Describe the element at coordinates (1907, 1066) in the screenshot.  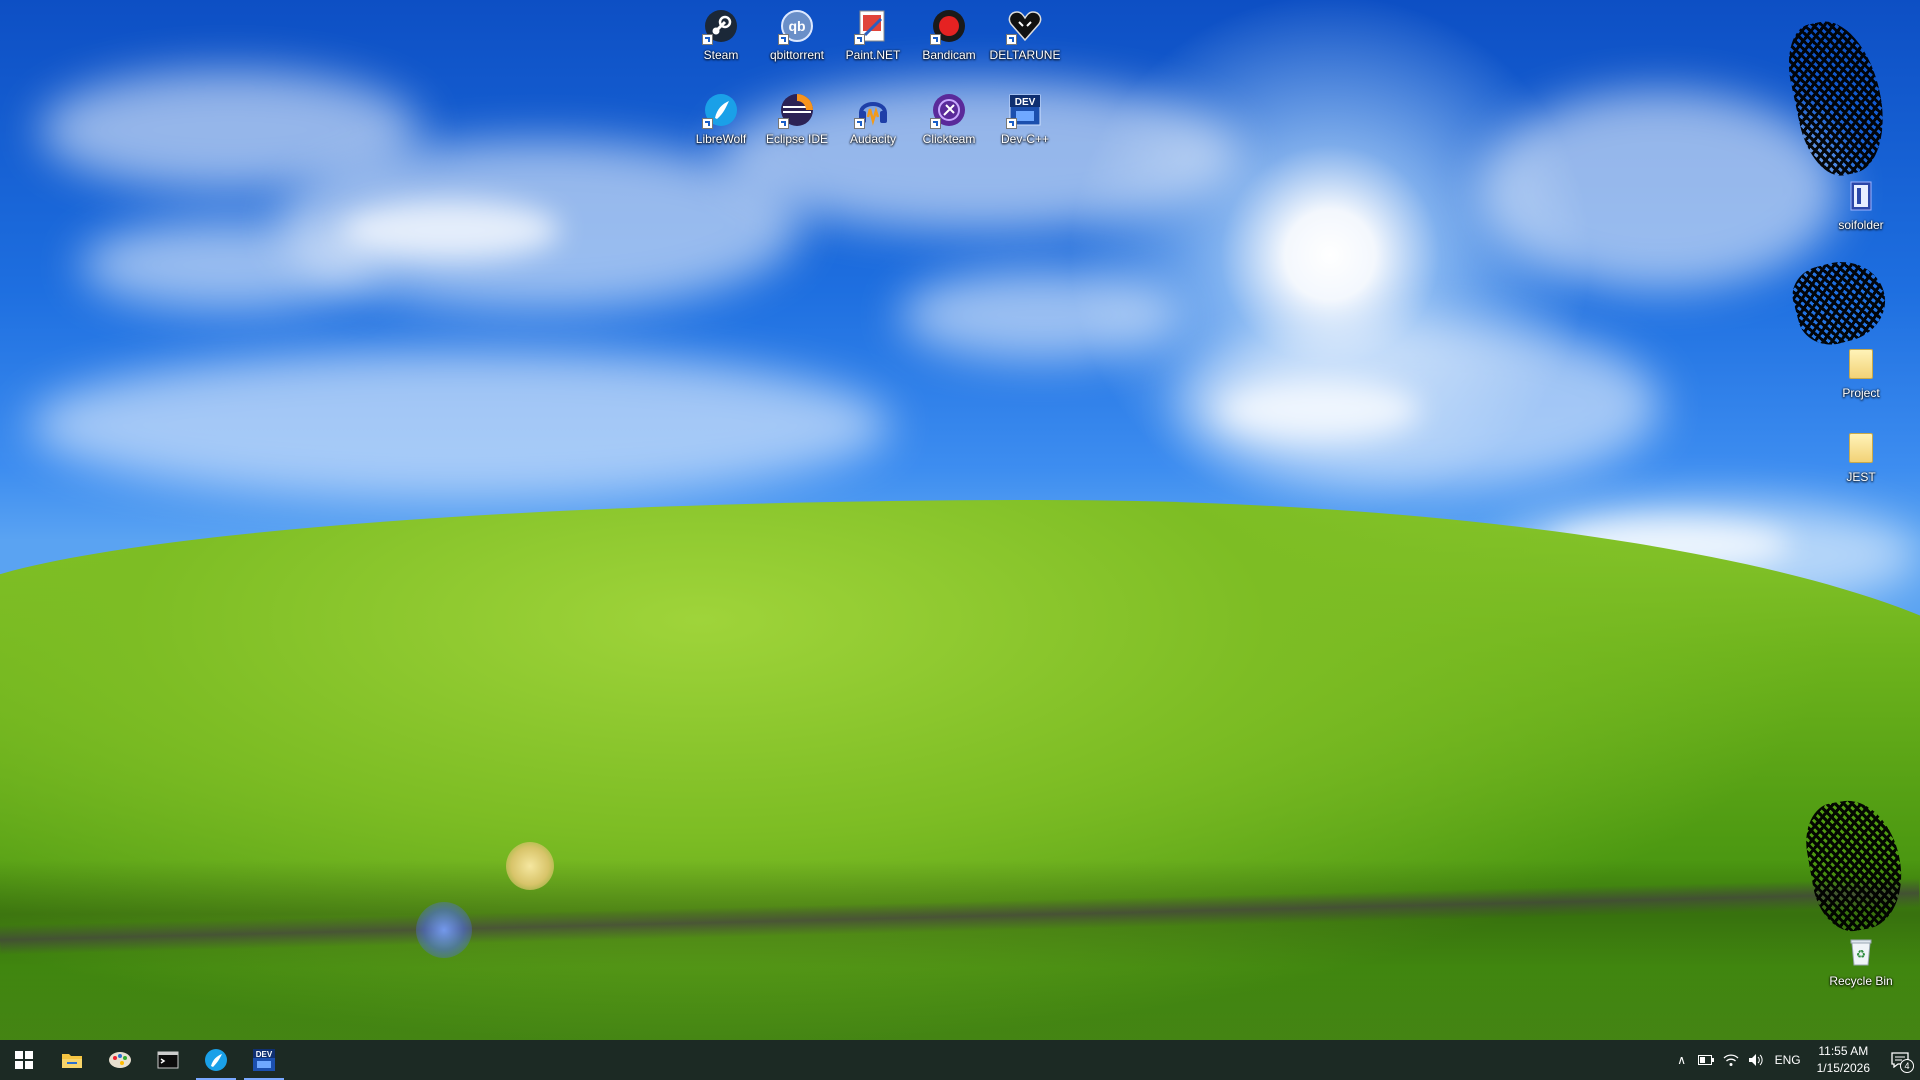
I see `notification-count-badge: 4` at that location.